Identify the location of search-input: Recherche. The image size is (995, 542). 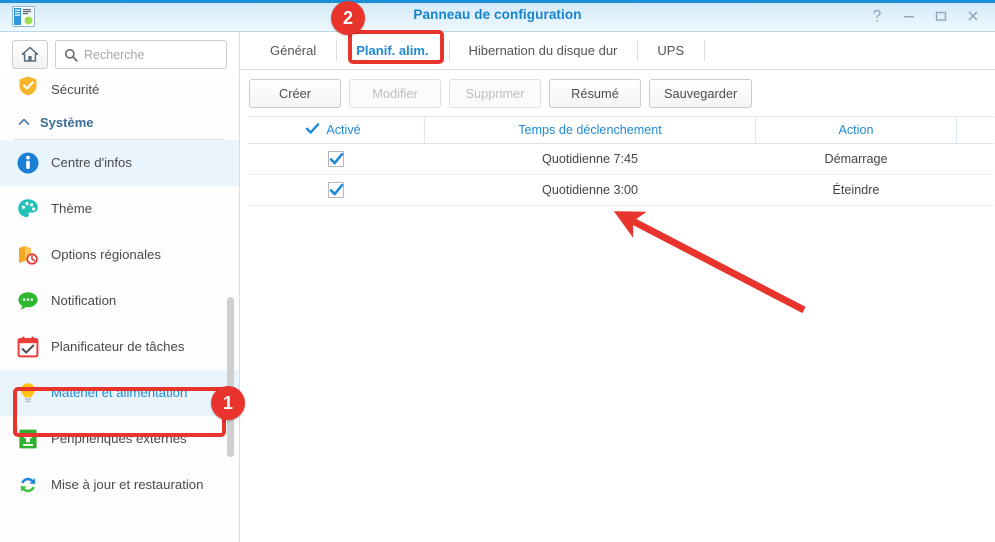
(141, 54).